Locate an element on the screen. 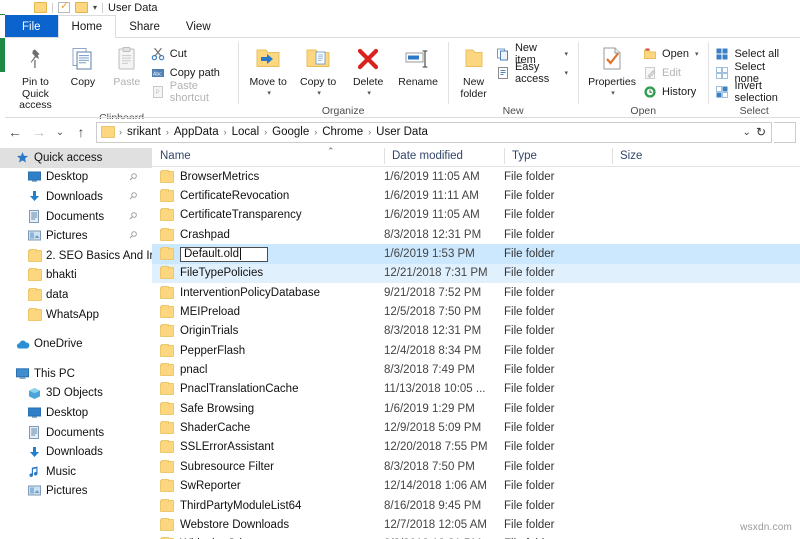 The width and height of the screenshot is (800, 539). sidebar-item-bhakti: bhakti is located at coordinates (76, 276).